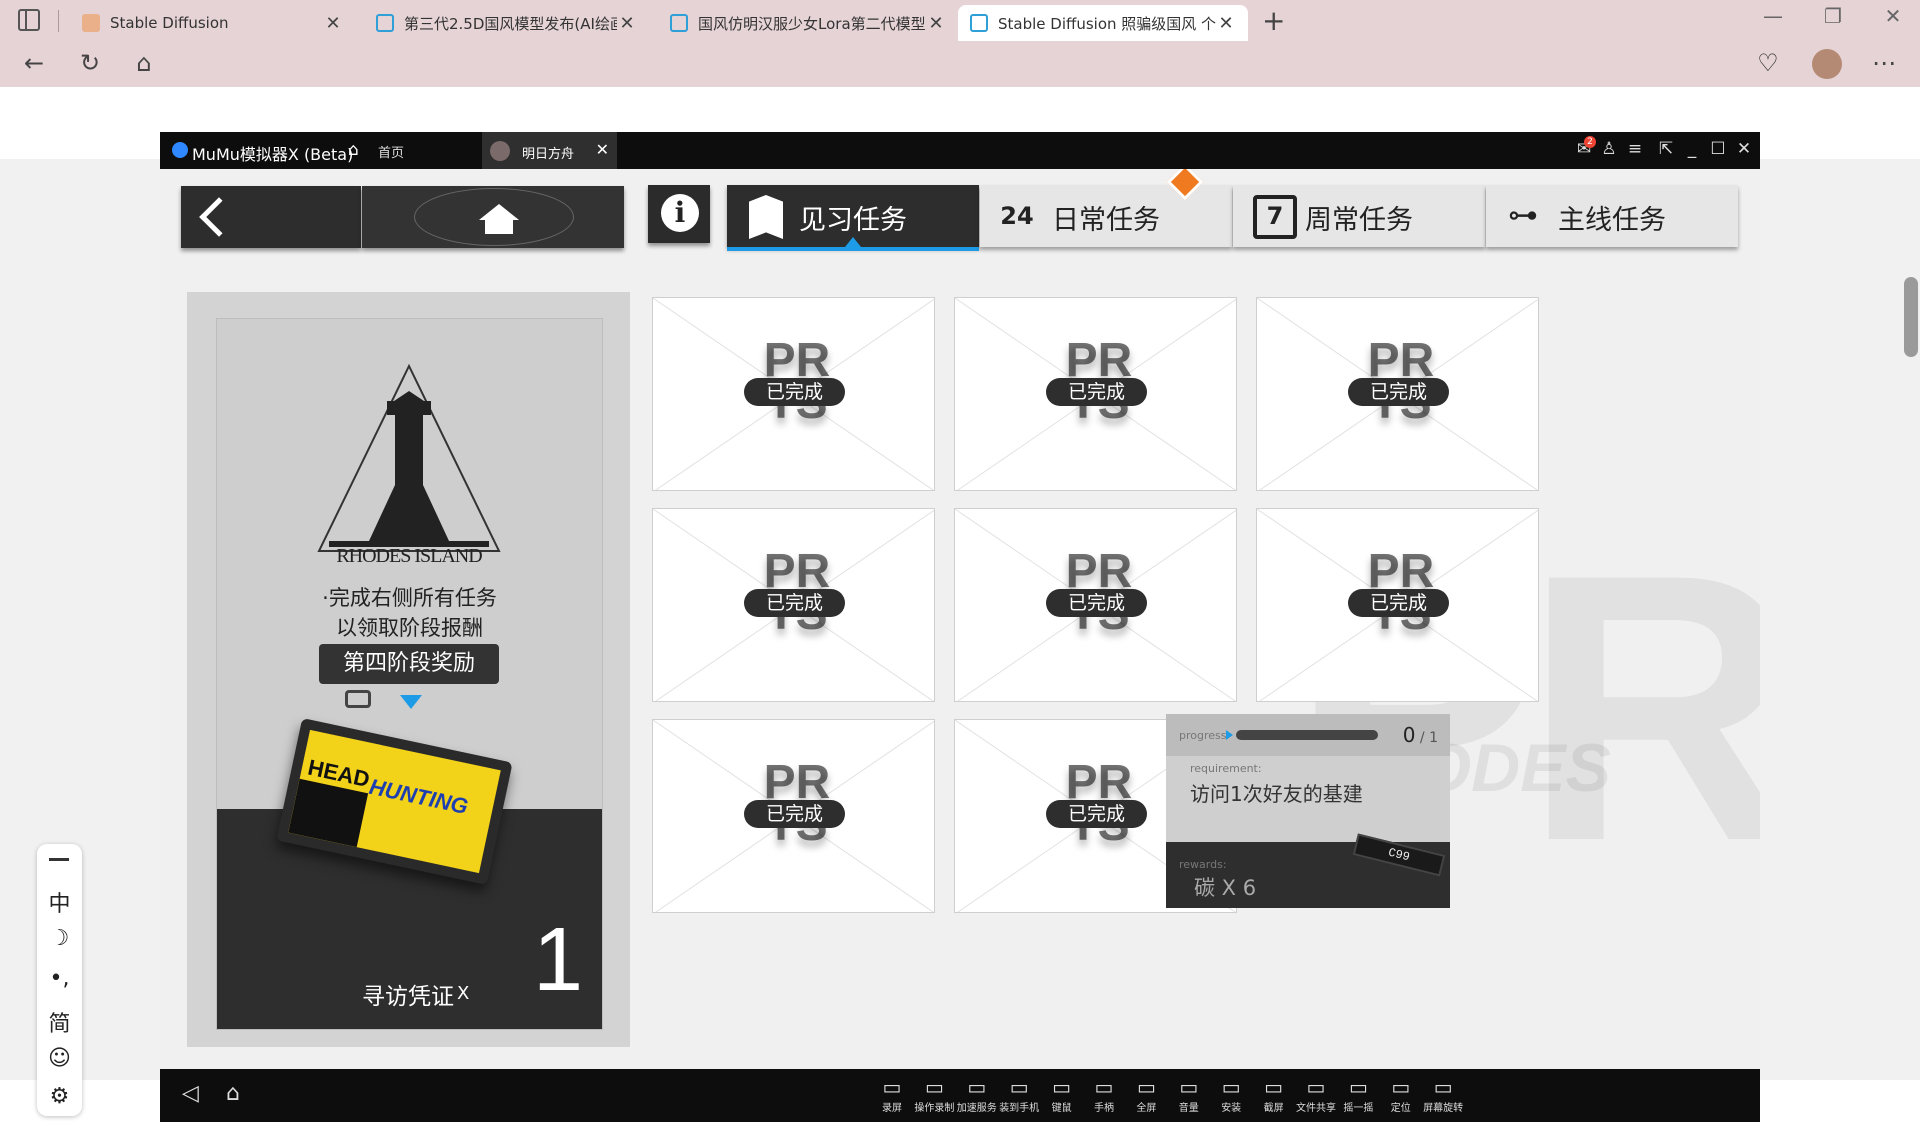  I want to click on accelerate-icon: ▭, so click(977, 1087).